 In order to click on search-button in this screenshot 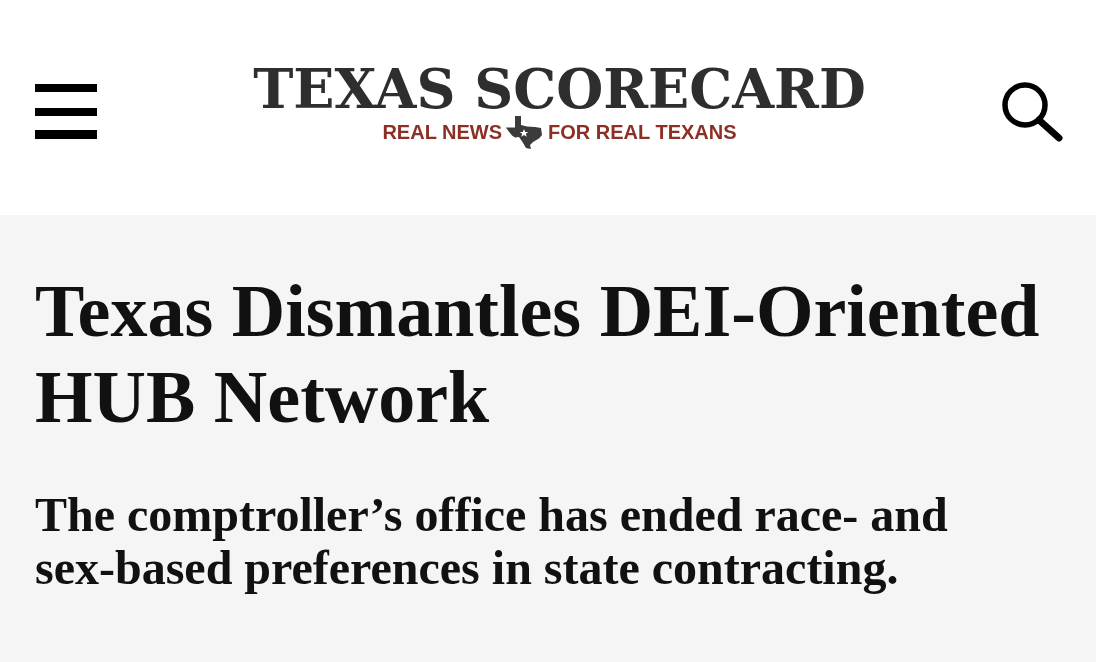, I will do `click(1033, 111)`.